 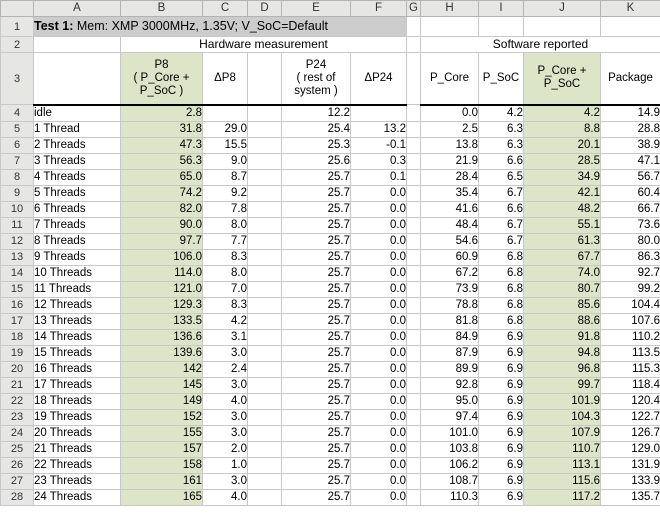 What do you see at coordinates (378, 305) in the screenshot?
I see `cell-f16: 0.0` at bounding box center [378, 305].